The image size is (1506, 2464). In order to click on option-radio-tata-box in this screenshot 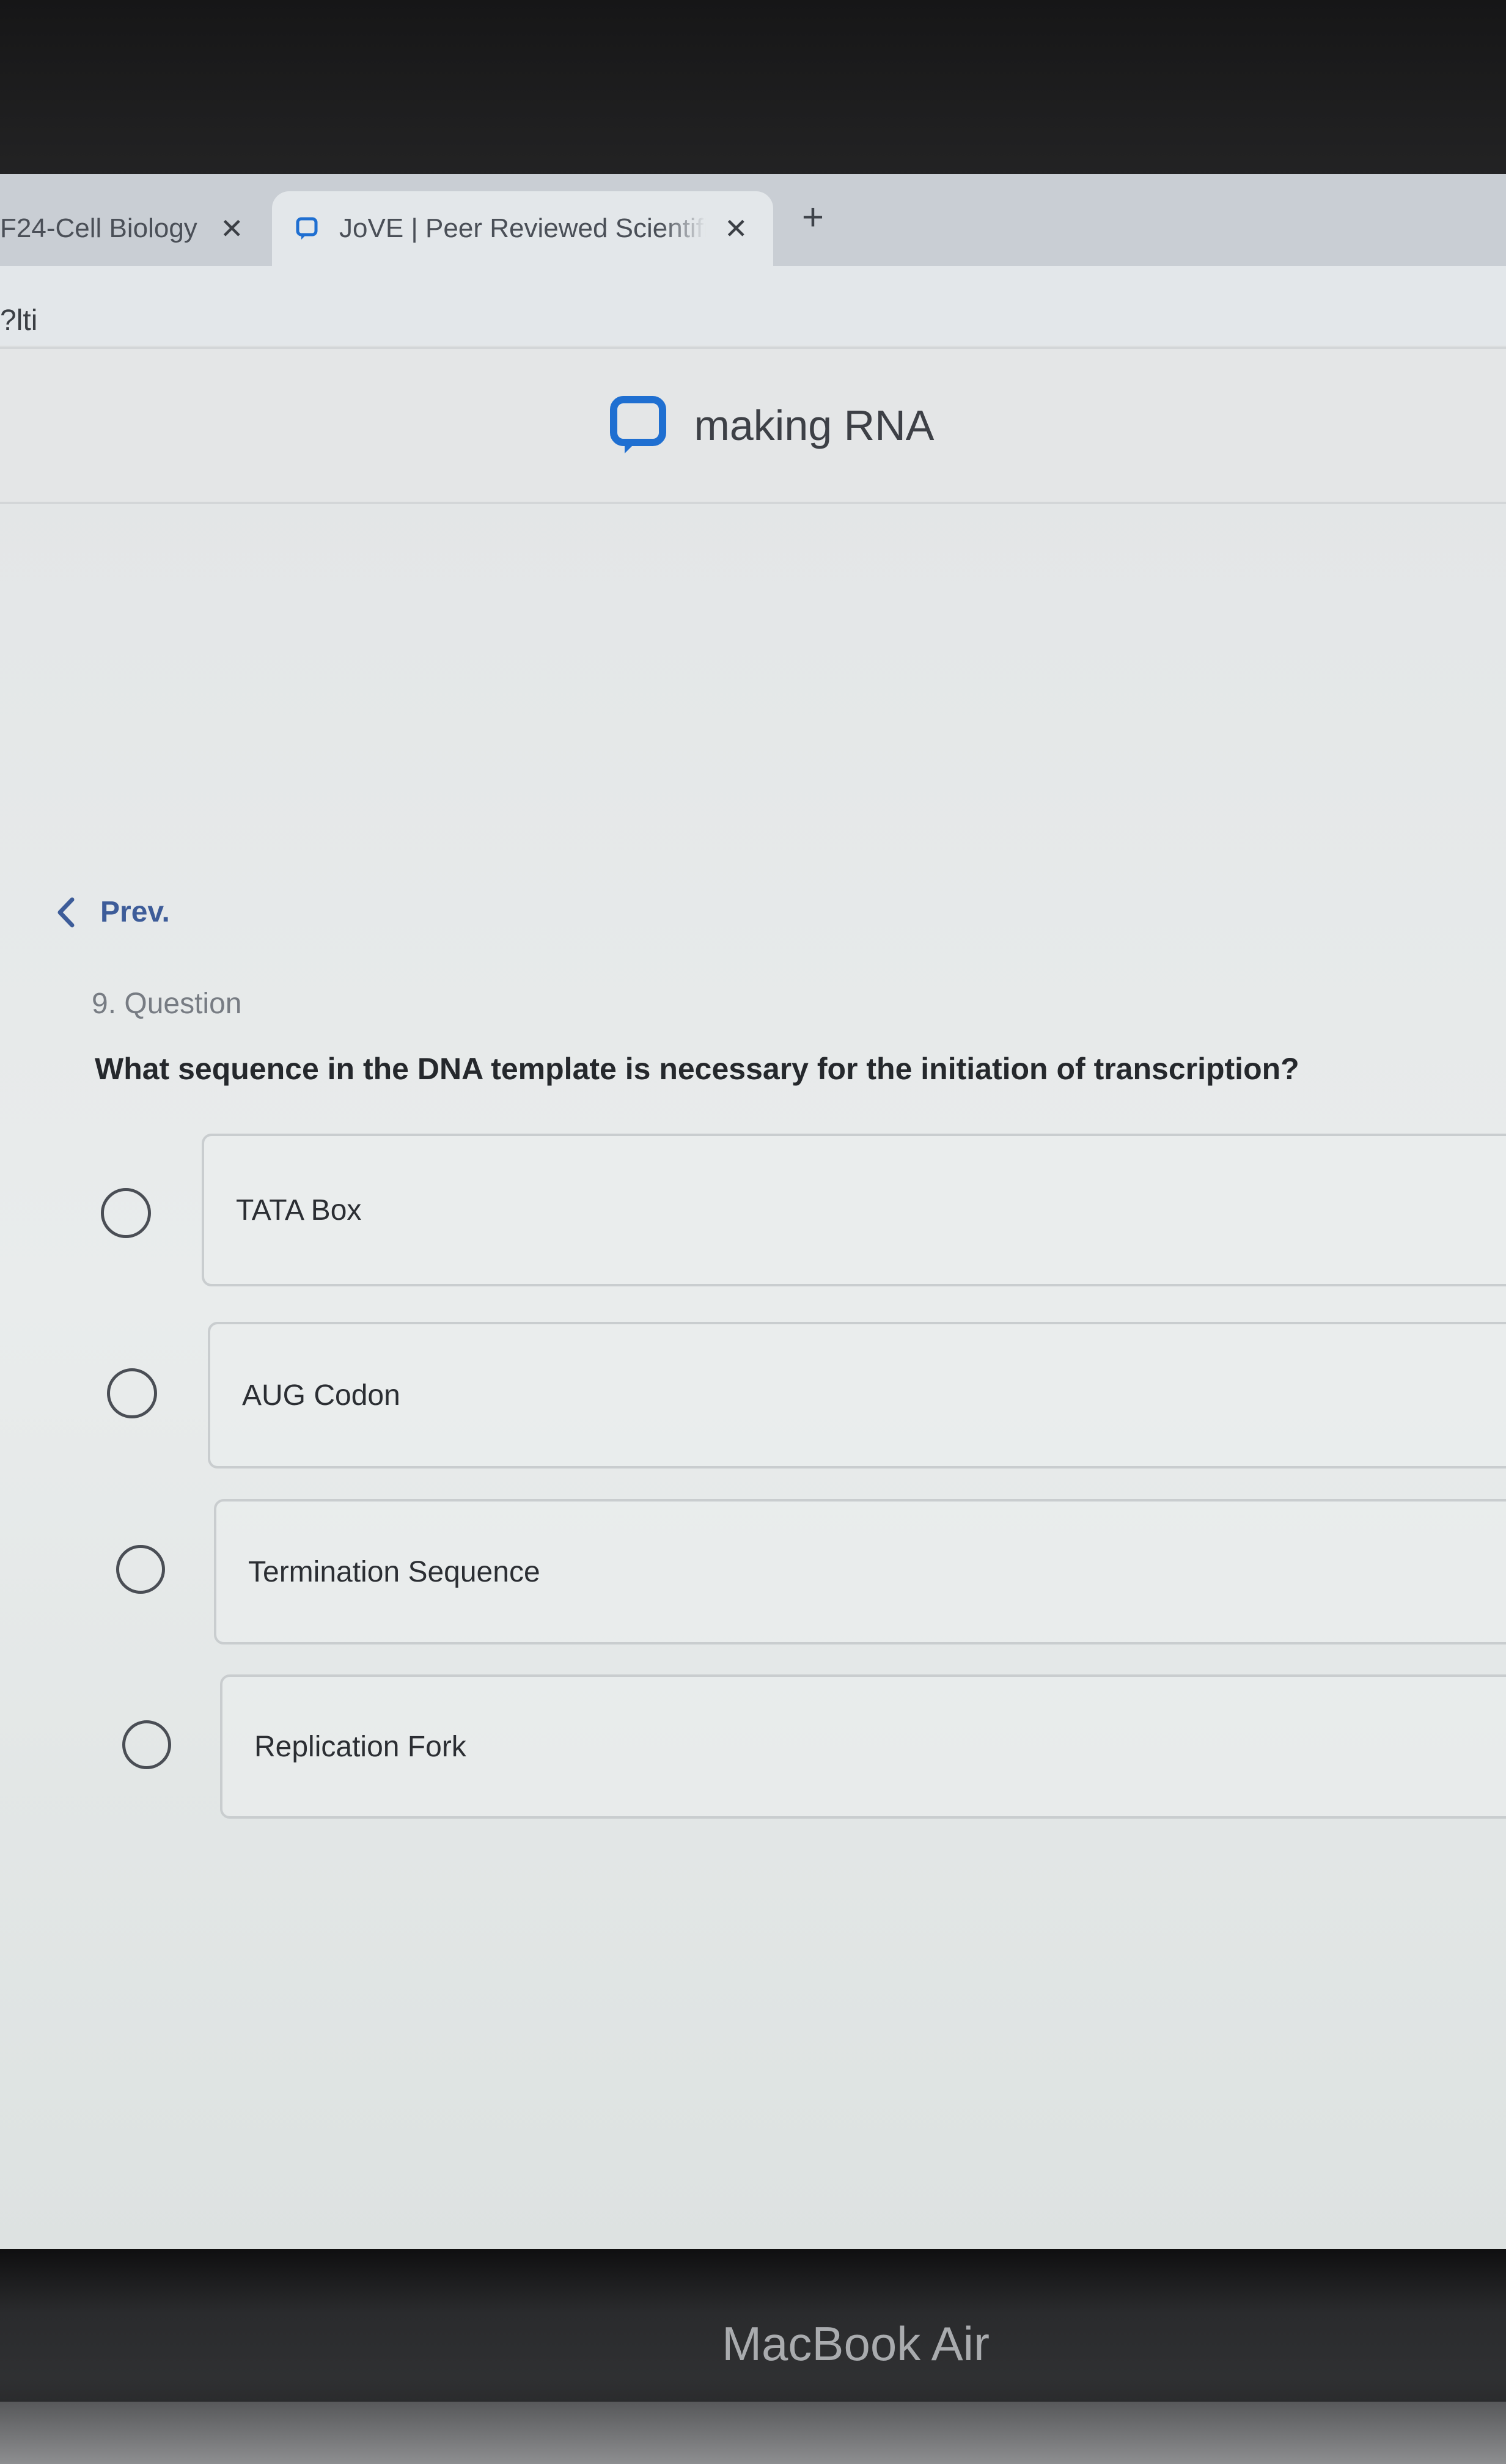, I will do `click(126, 1213)`.